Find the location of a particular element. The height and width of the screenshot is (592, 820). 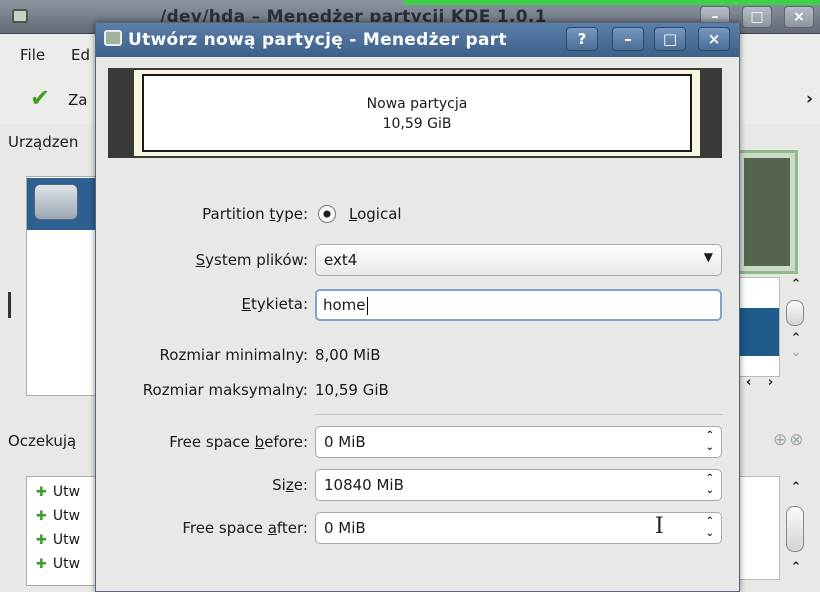

panel-float-close-icons: ⊕⊗ is located at coordinates (789, 440).